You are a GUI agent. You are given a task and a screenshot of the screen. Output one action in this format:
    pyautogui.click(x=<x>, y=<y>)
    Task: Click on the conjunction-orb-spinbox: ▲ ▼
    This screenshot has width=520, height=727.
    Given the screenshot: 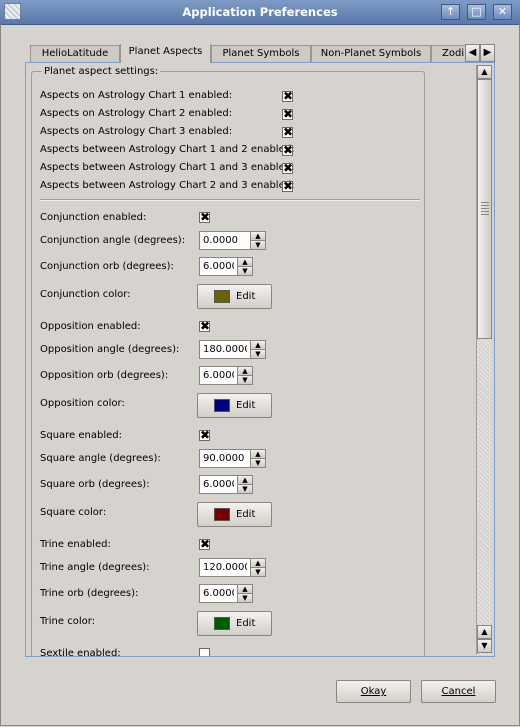 What is the action you would take?
    pyautogui.click(x=233, y=266)
    